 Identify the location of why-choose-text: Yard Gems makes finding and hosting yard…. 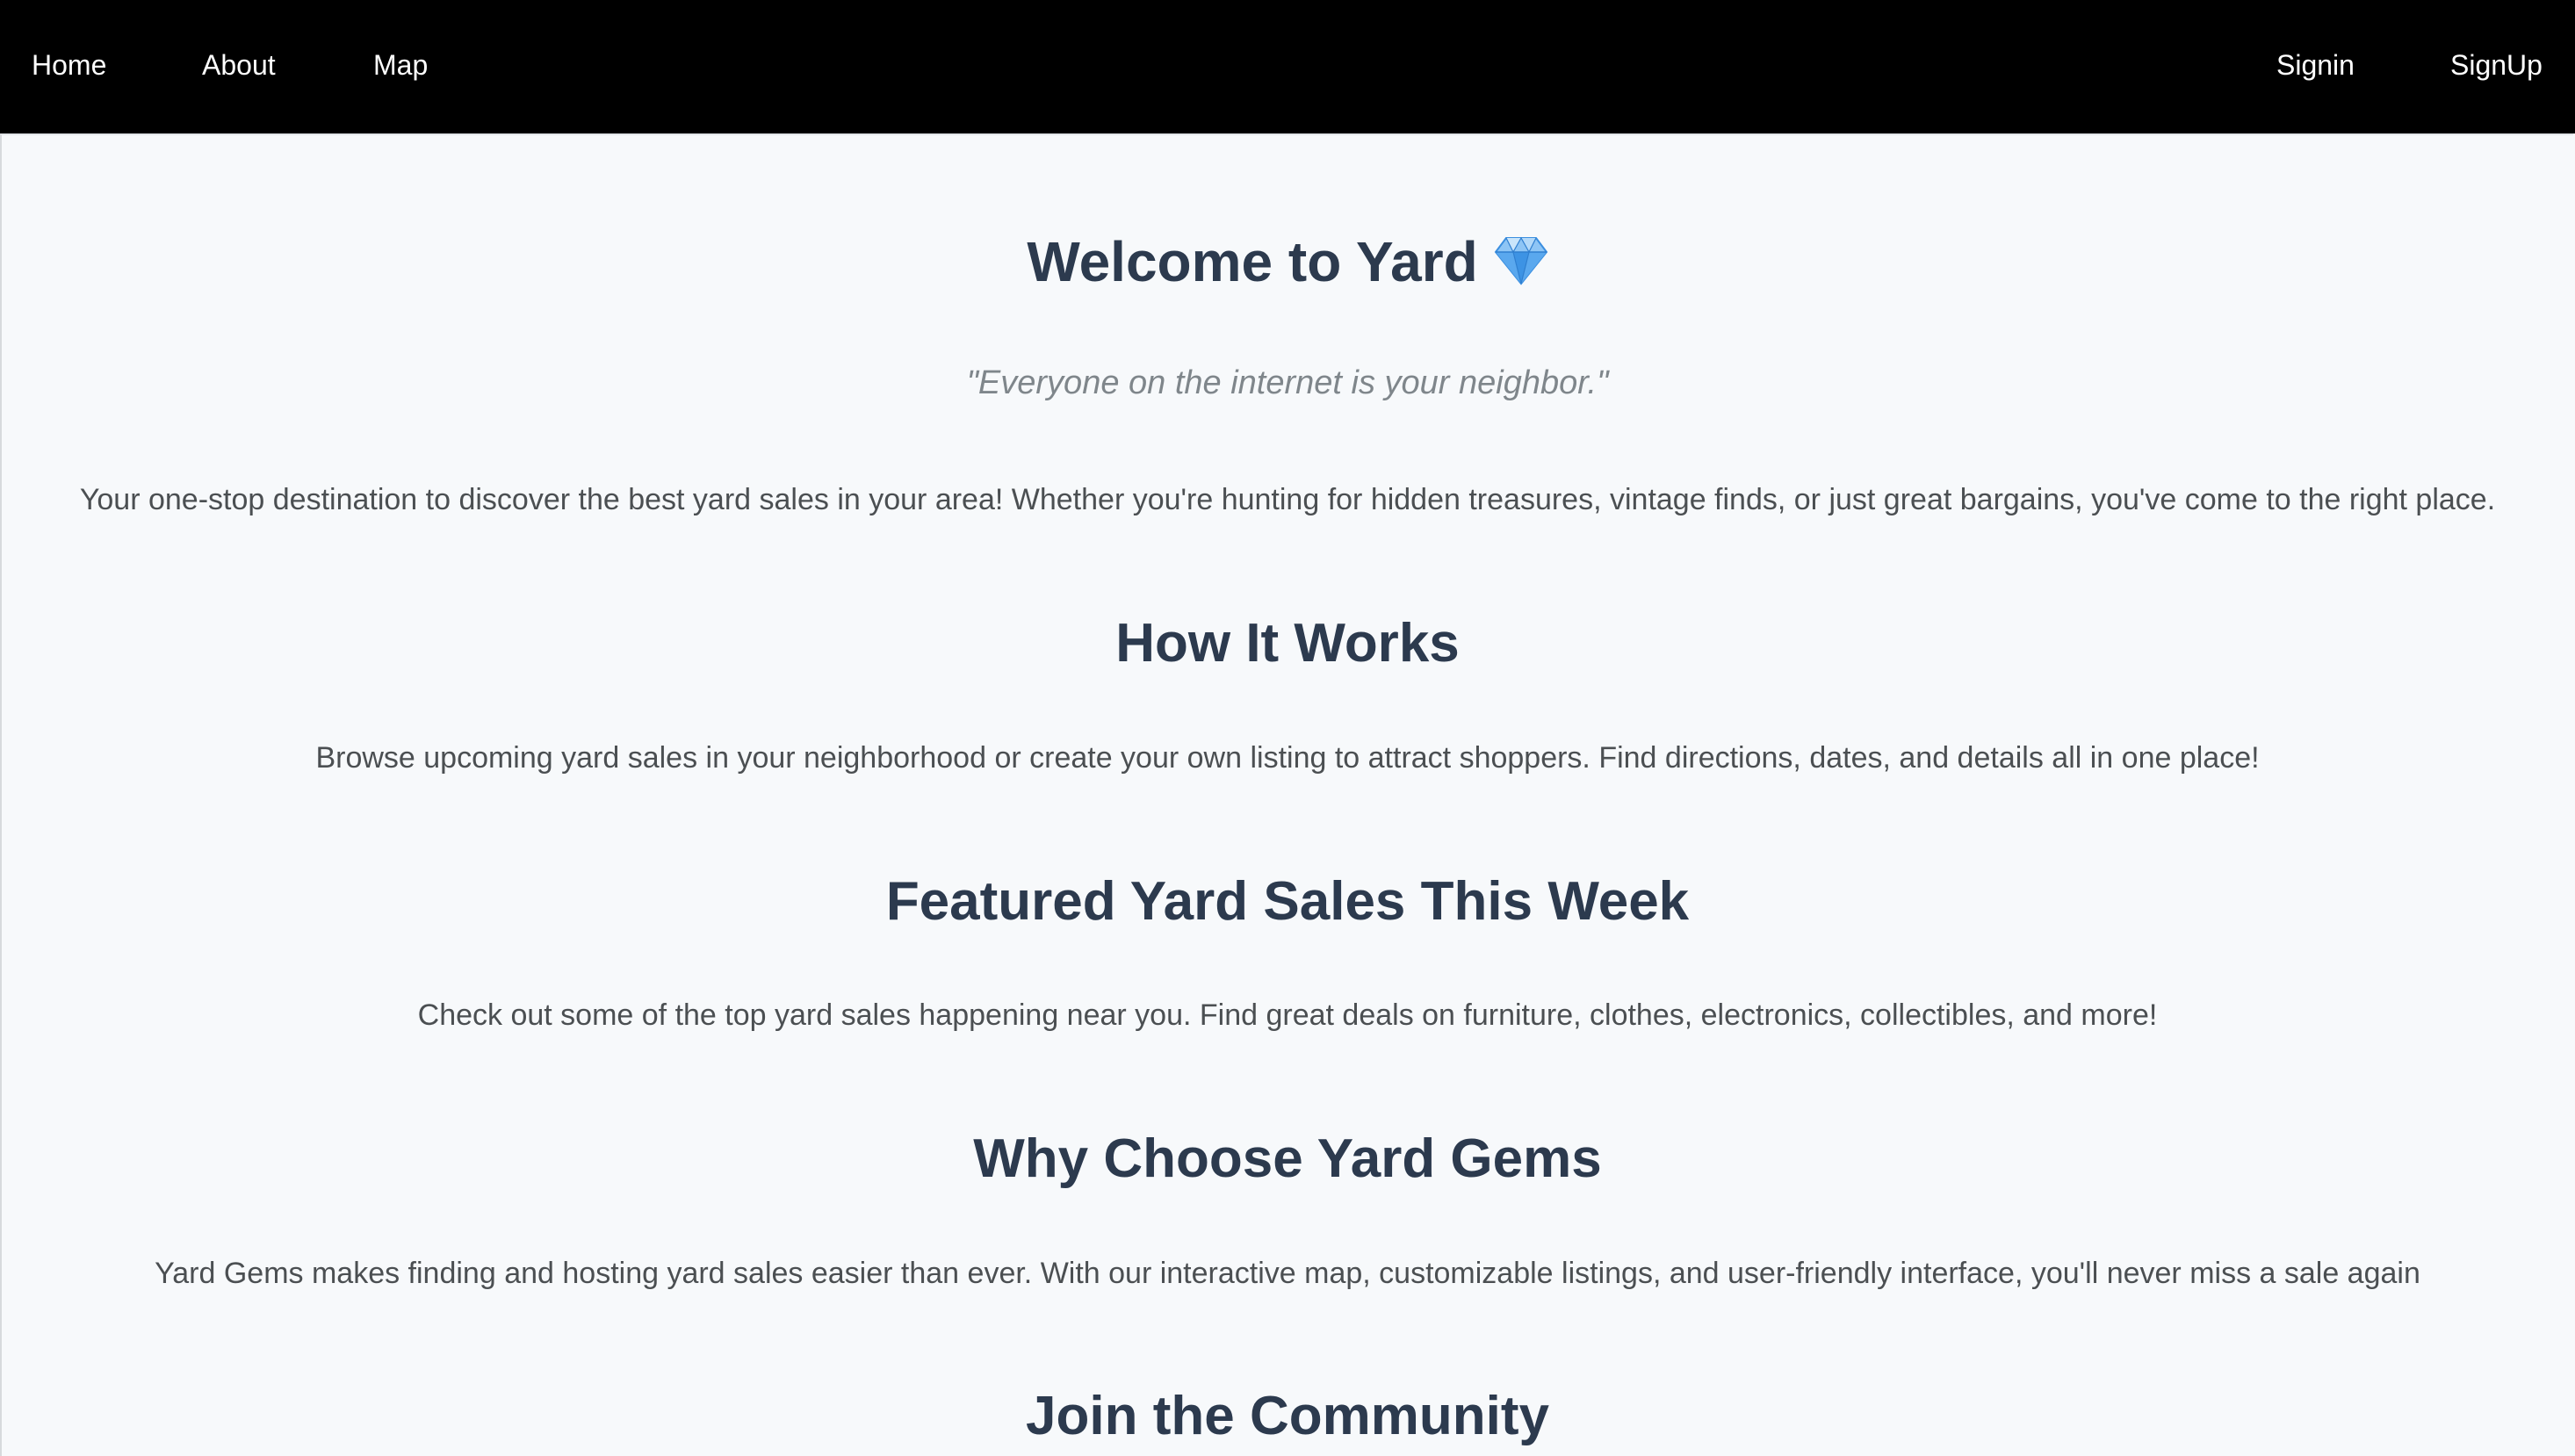
(1287, 1273).